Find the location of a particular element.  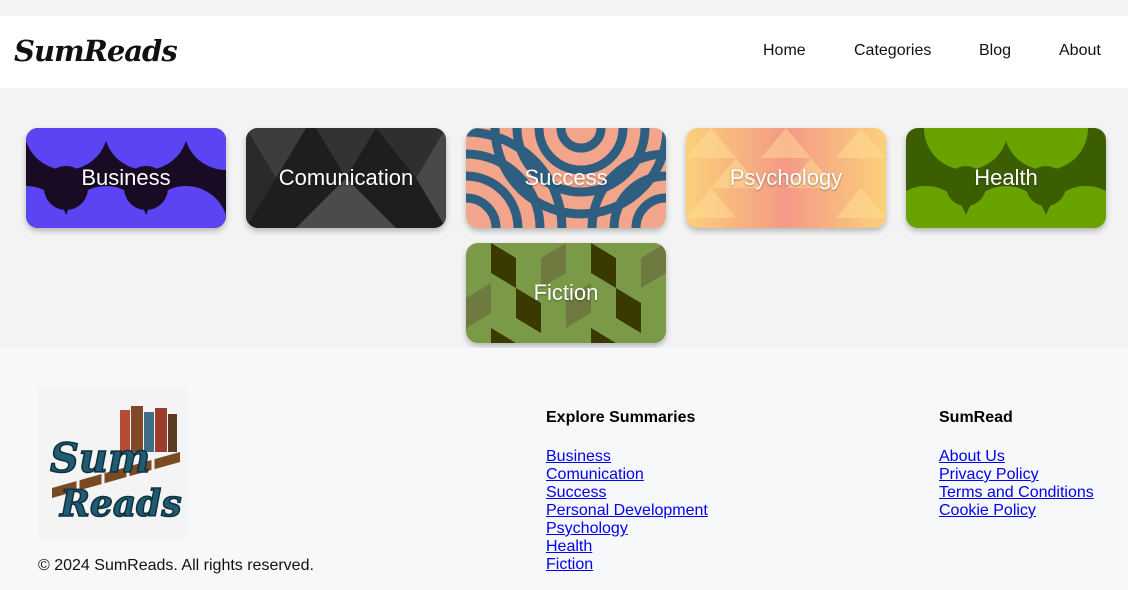

list-item: Terms and Conditions is located at coordinates (1016, 493).